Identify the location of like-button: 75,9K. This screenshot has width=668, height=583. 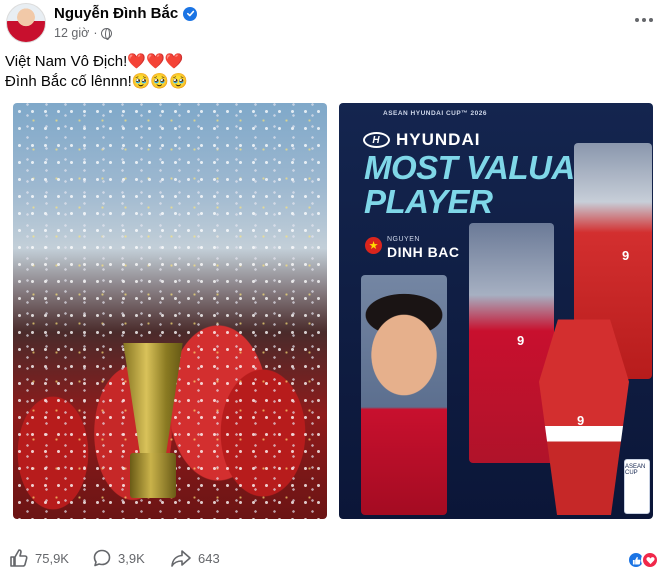
(39, 558).